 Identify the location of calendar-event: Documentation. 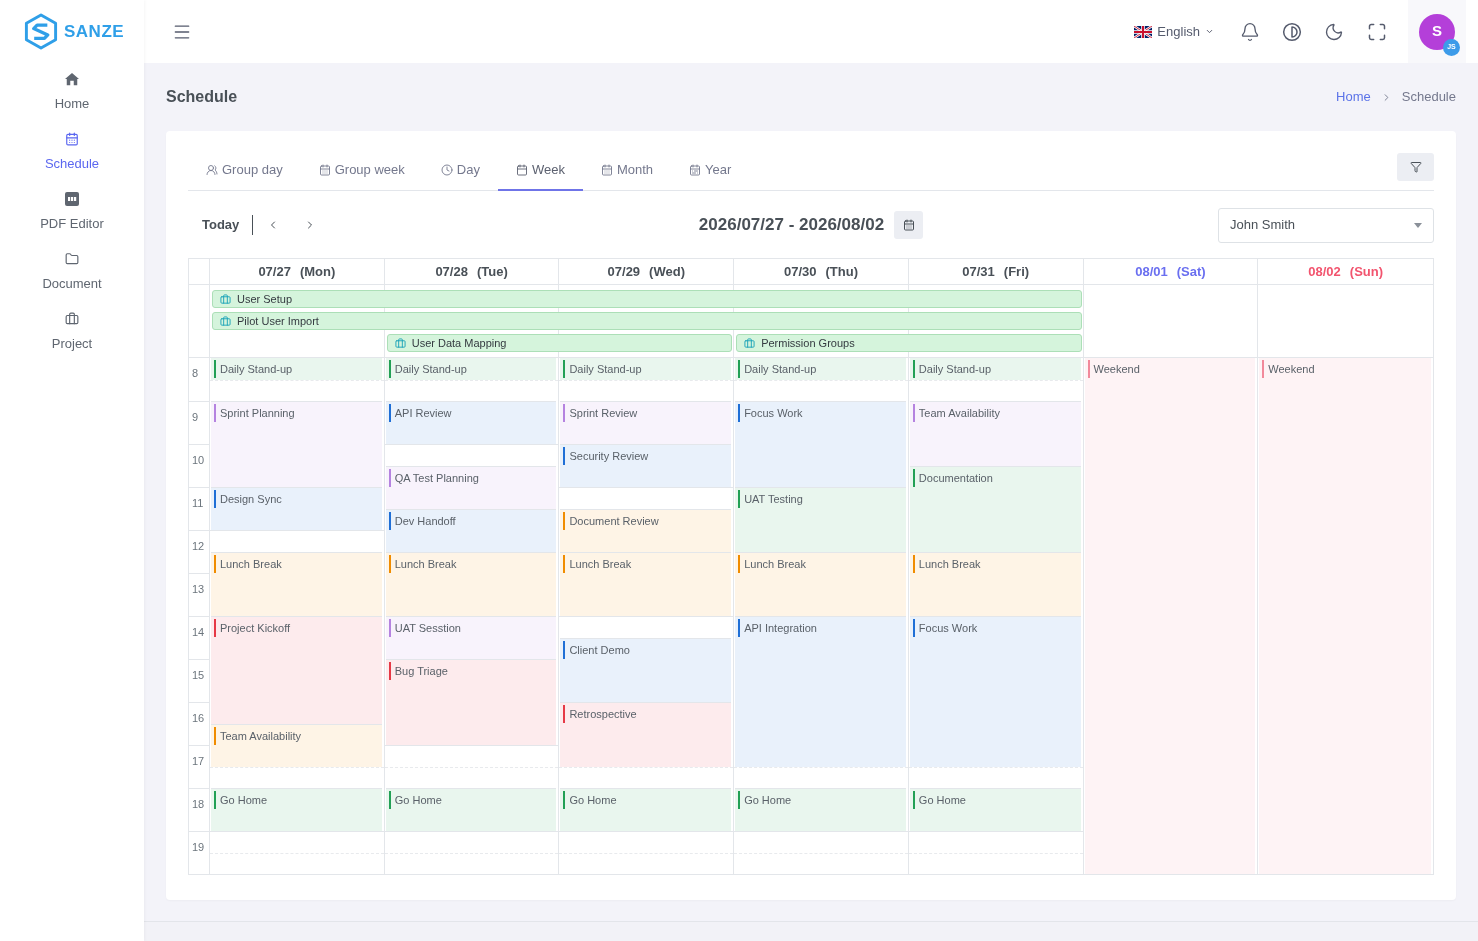
(995, 508).